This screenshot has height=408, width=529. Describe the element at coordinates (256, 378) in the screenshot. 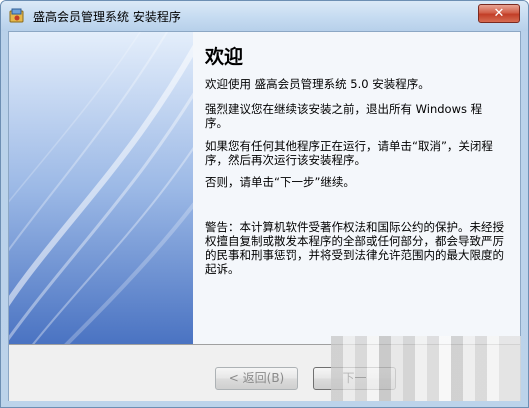

I see `back-button: < 返回(B)` at that location.